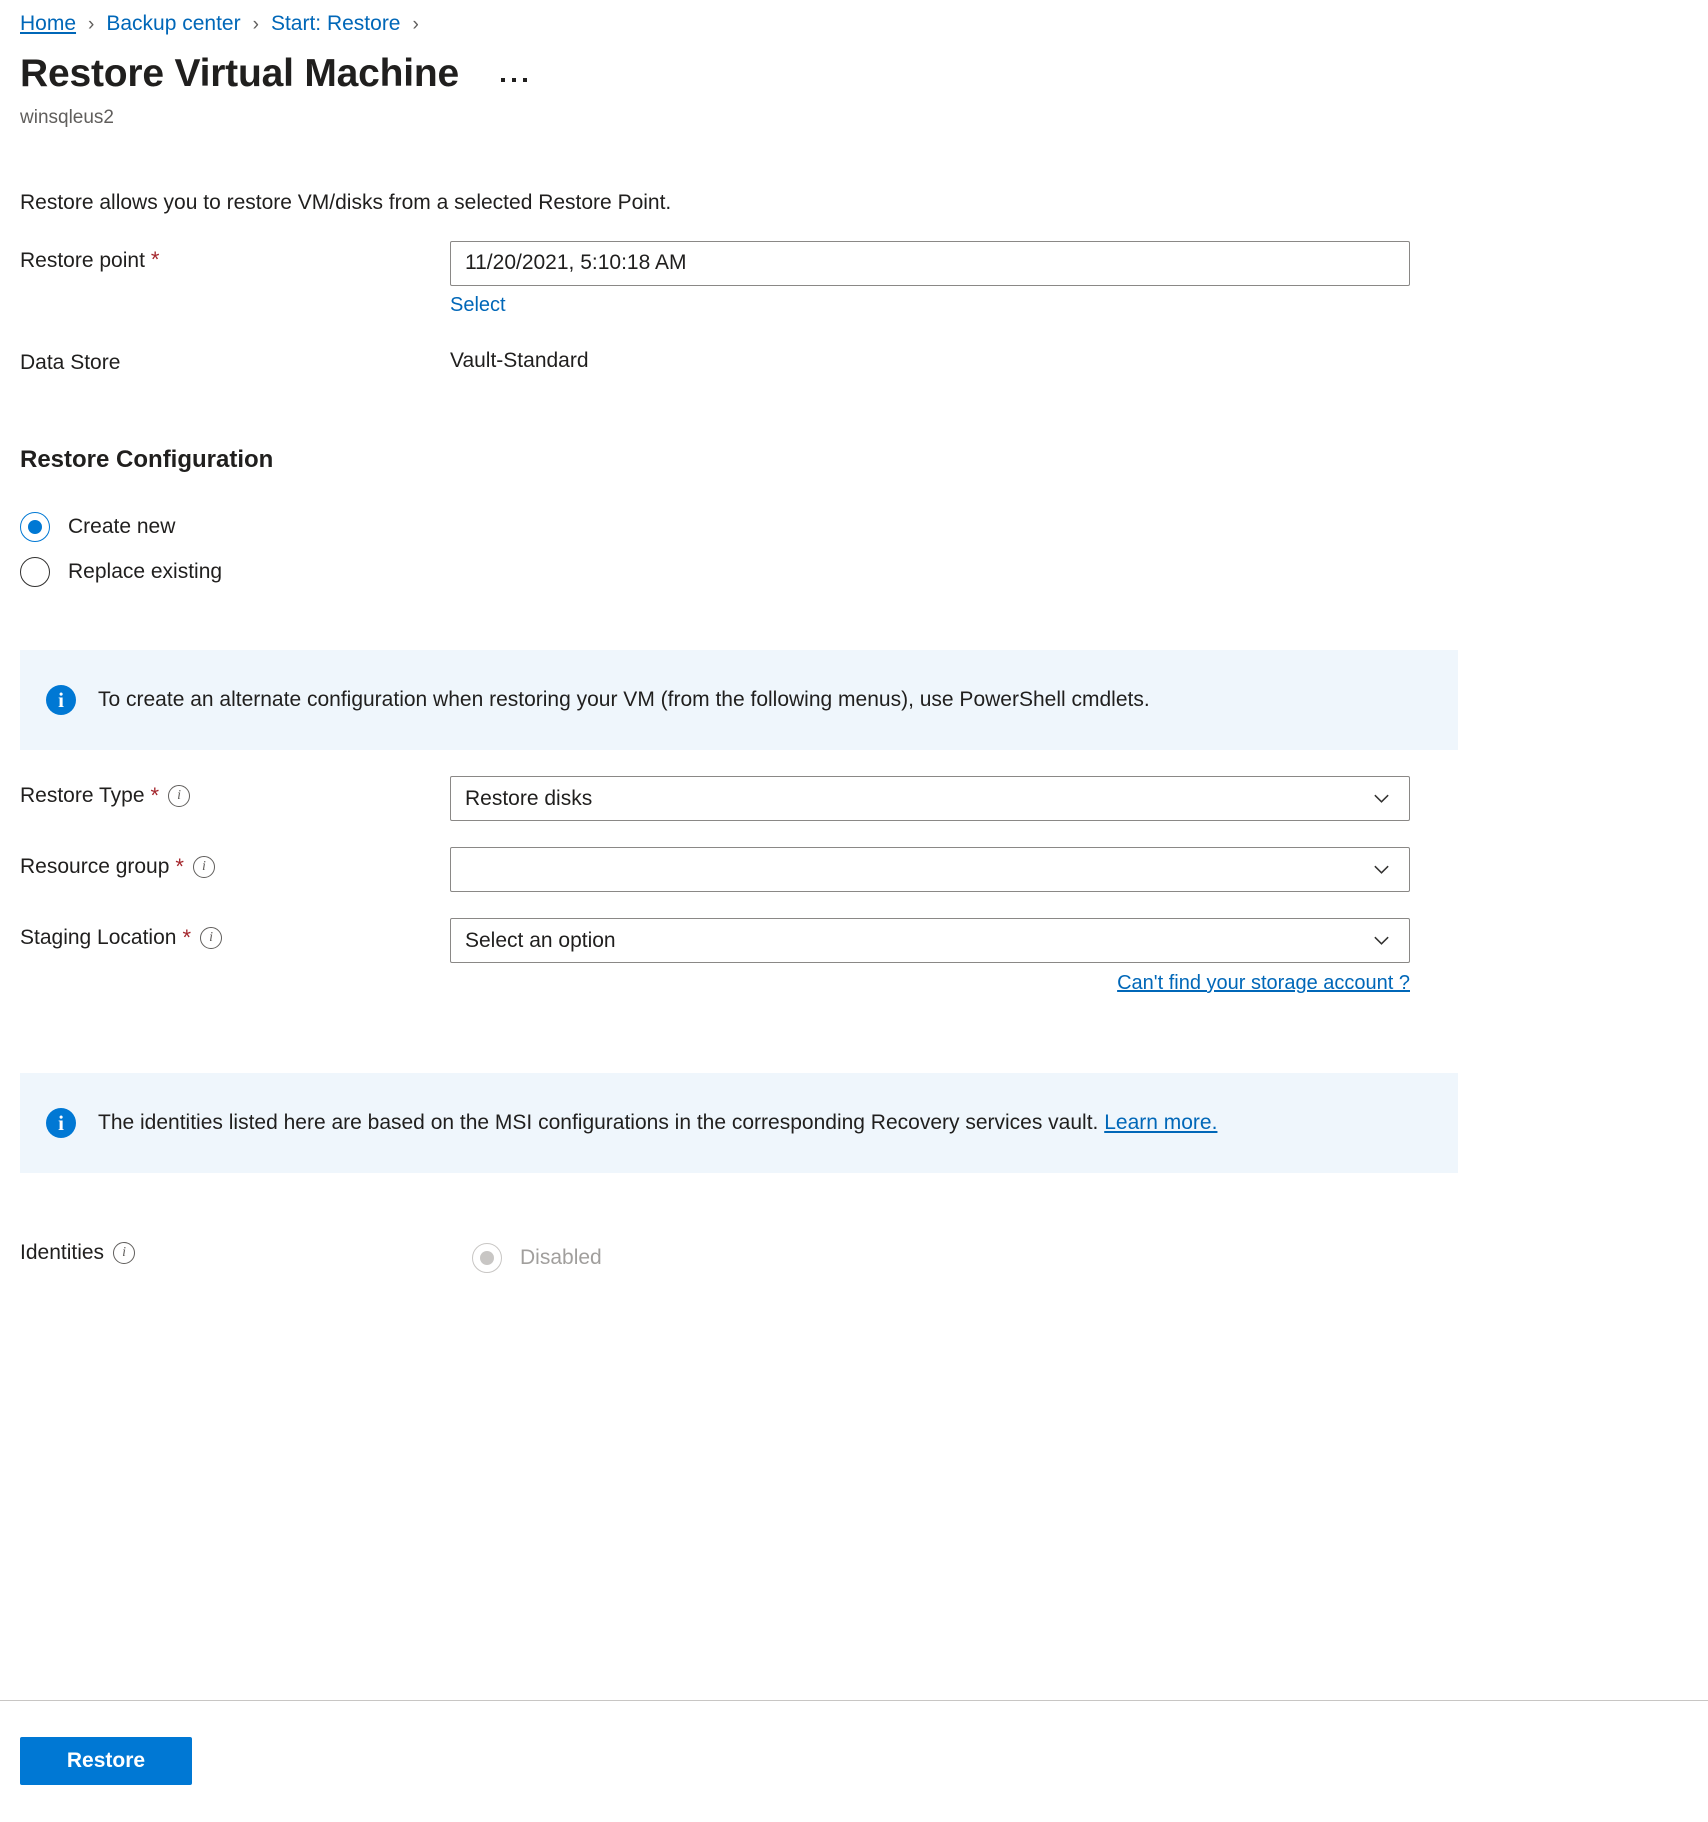 This screenshot has height=1822, width=1708. I want to click on select-restore-point-link: Select, so click(478, 305).